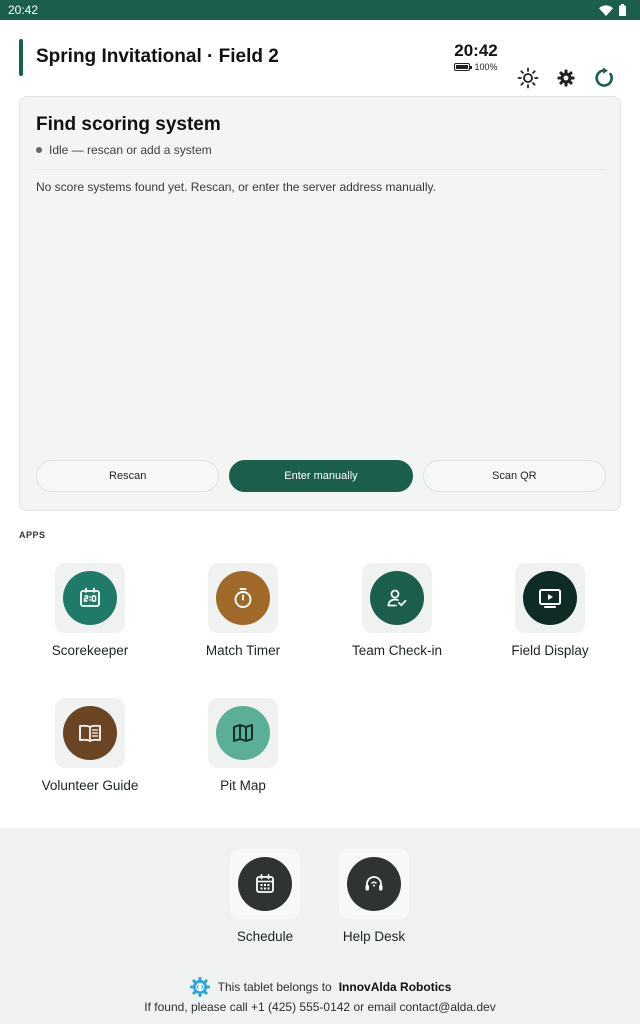  What do you see at coordinates (32, 535) in the screenshot?
I see `apps-section-label: APPS` at bounding box center [32, 535].